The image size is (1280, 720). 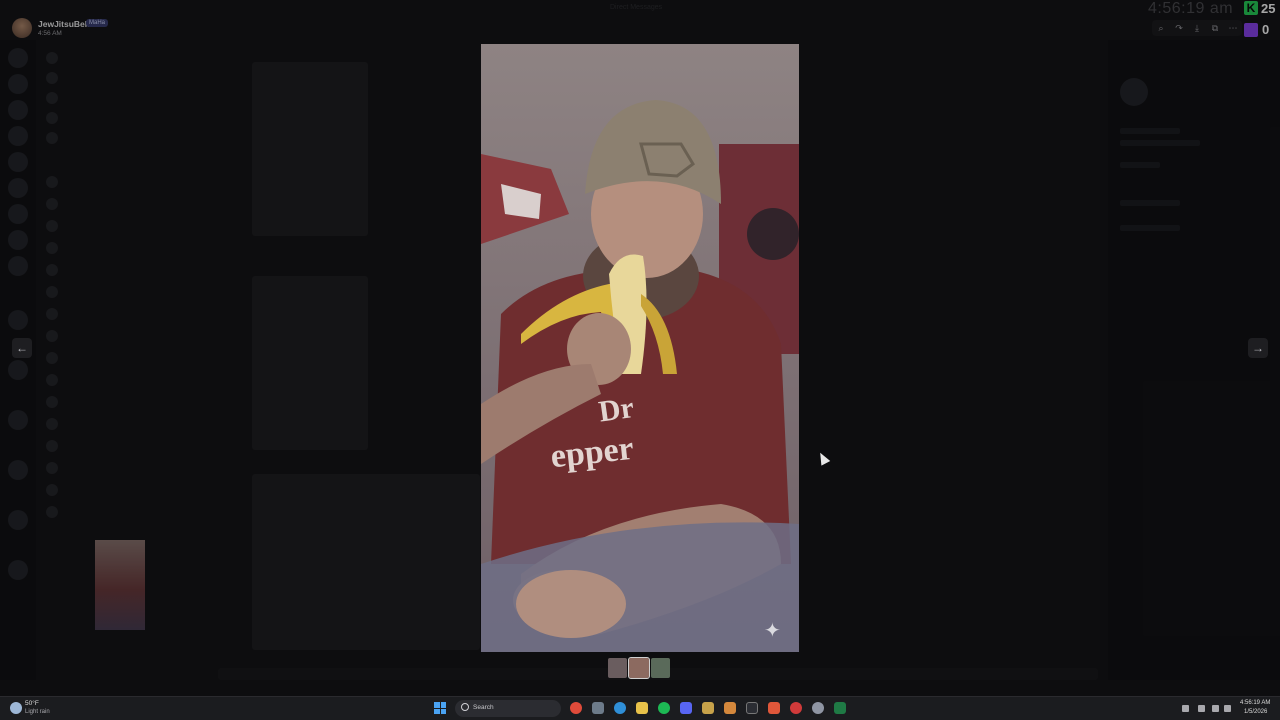 What do you see at coordinates (752, 708) in the screenshot?
I see `terminal-icon` at bounding box center [752, 708].